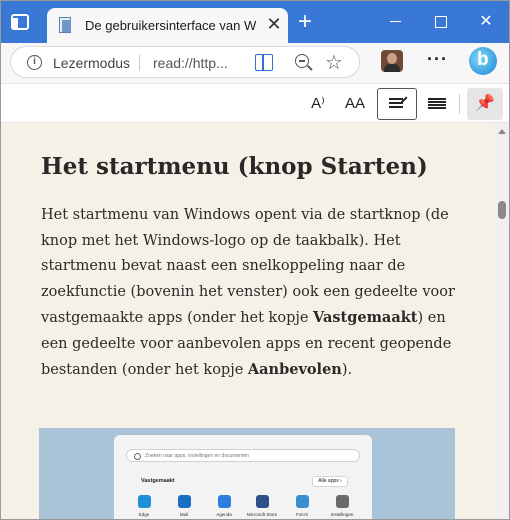  I want to click on scroll-up-arrow-icon, so click(502, 131).